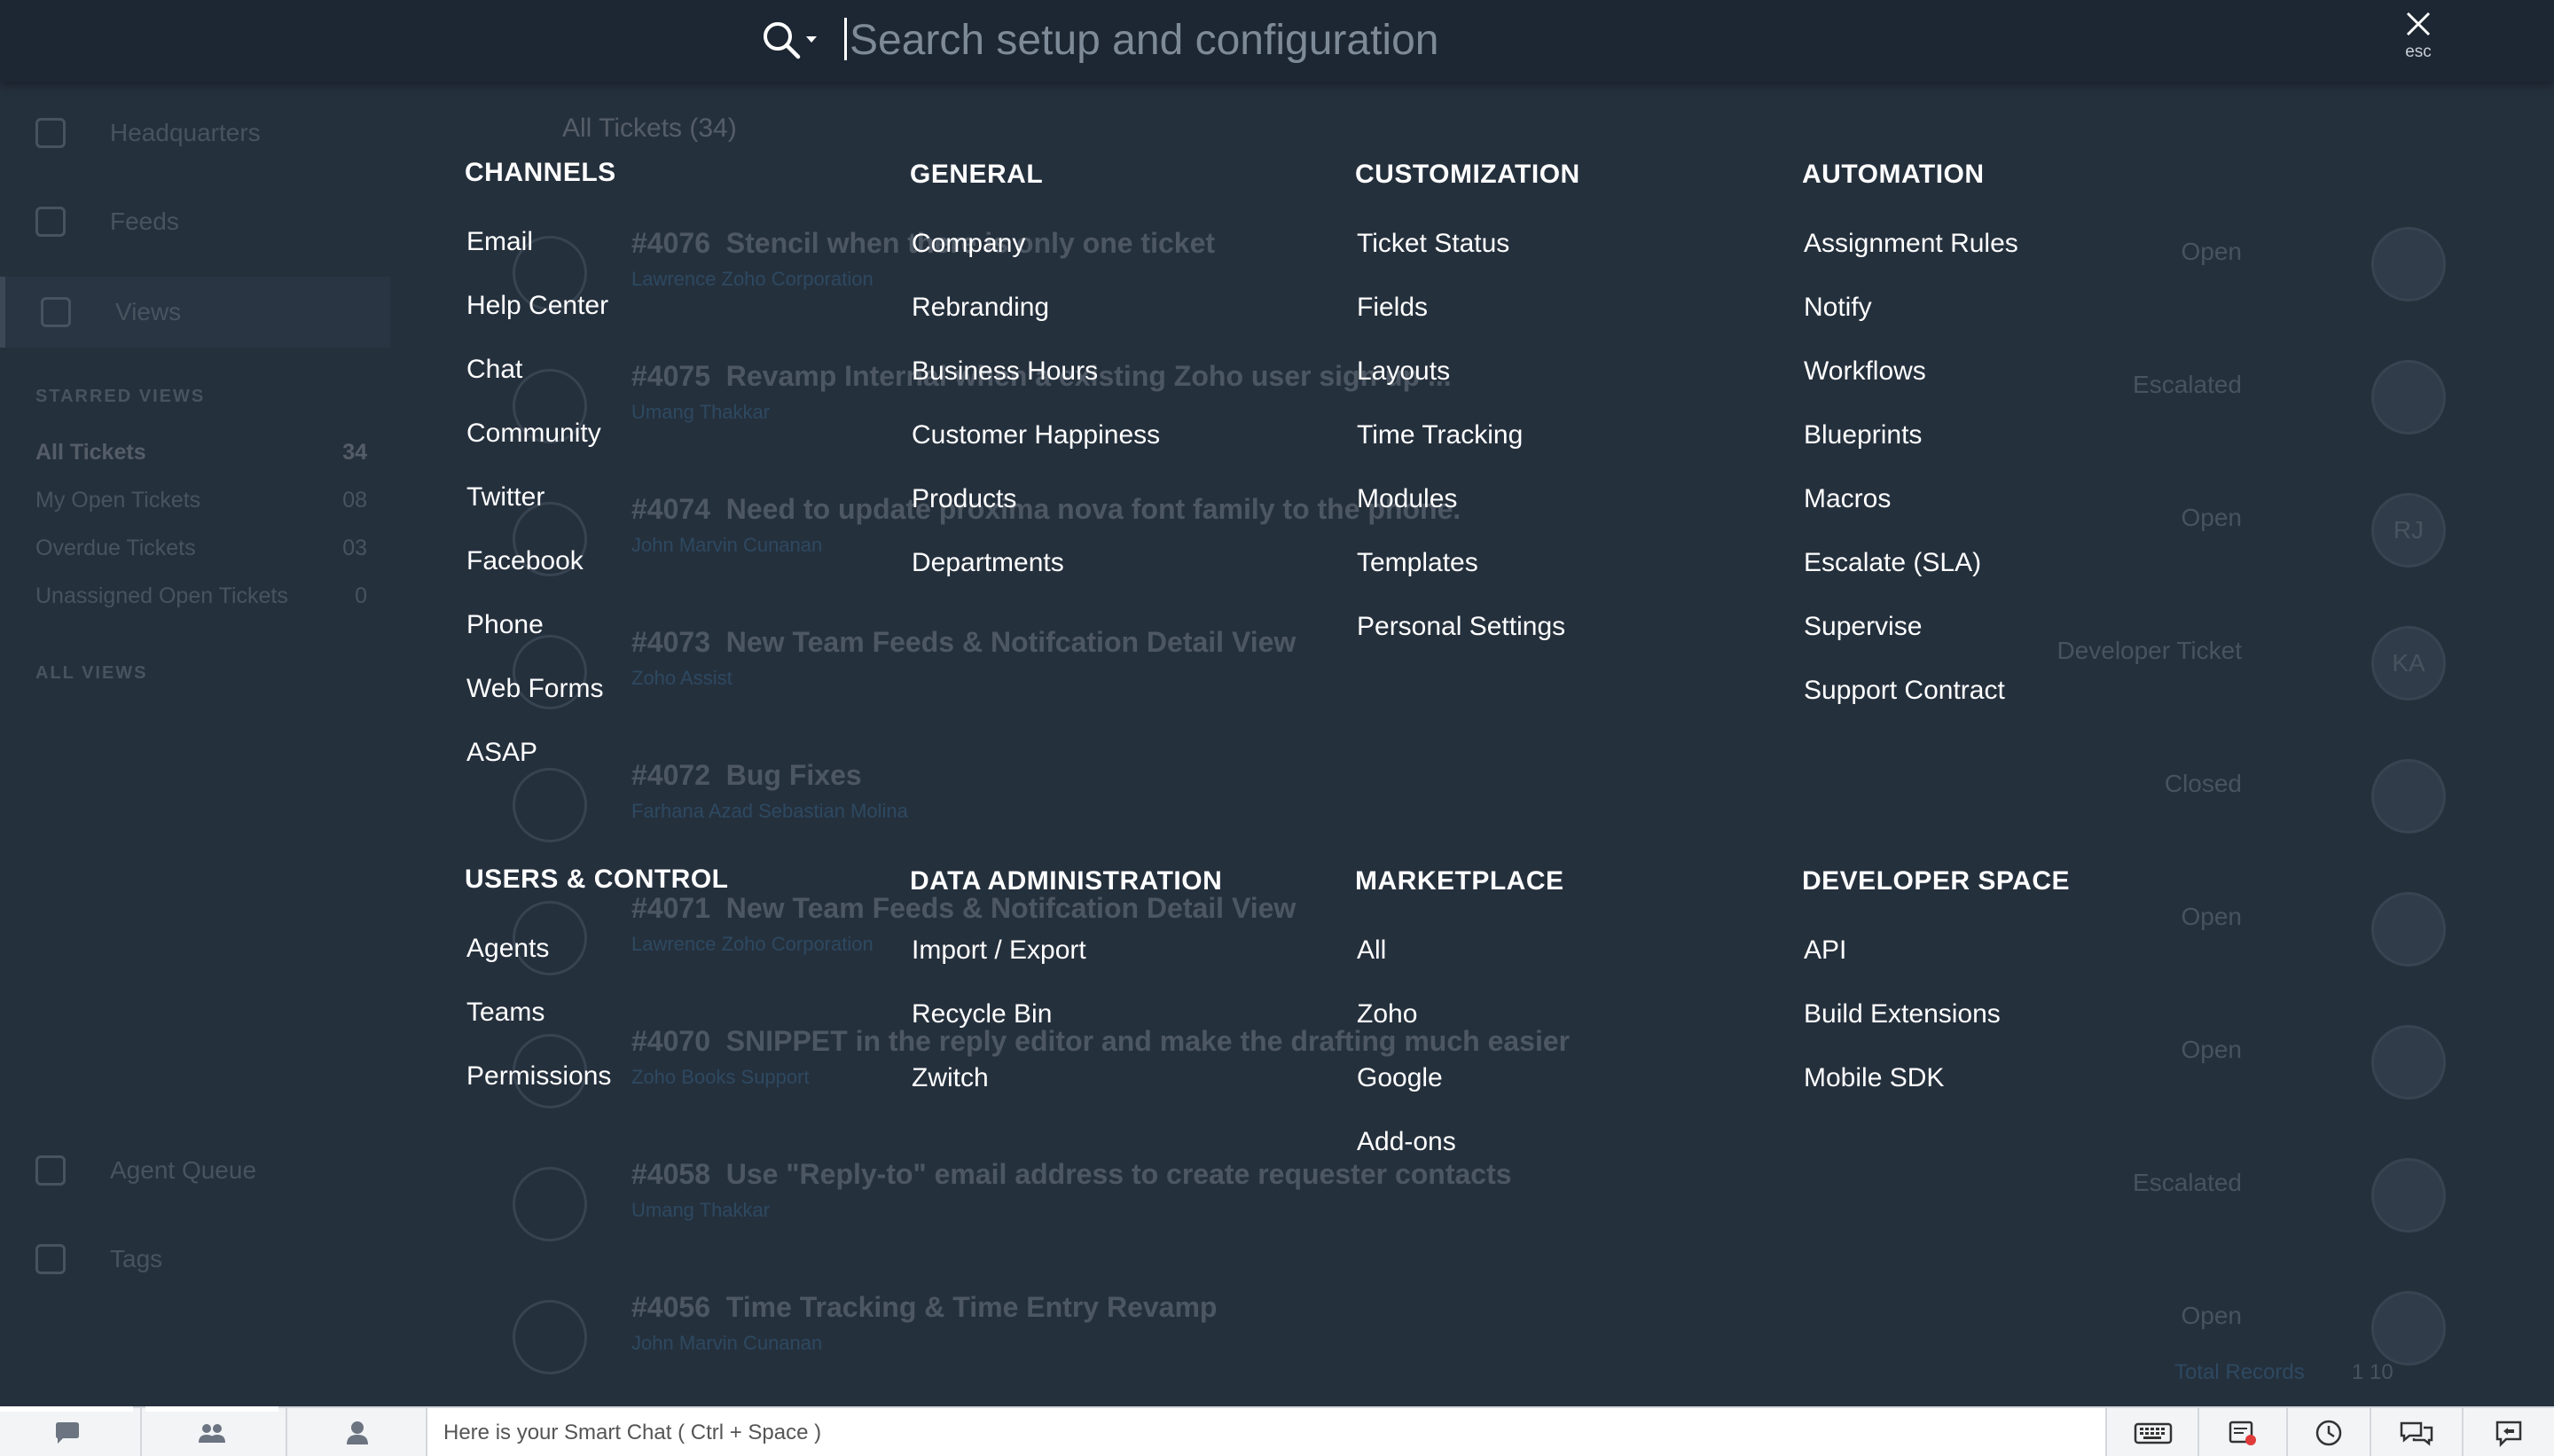 The height and width of the screenshot is (1456, 2554). I want to click on menu-item-mobile-sdk: Mobile SDK, so click(2023, 1078).